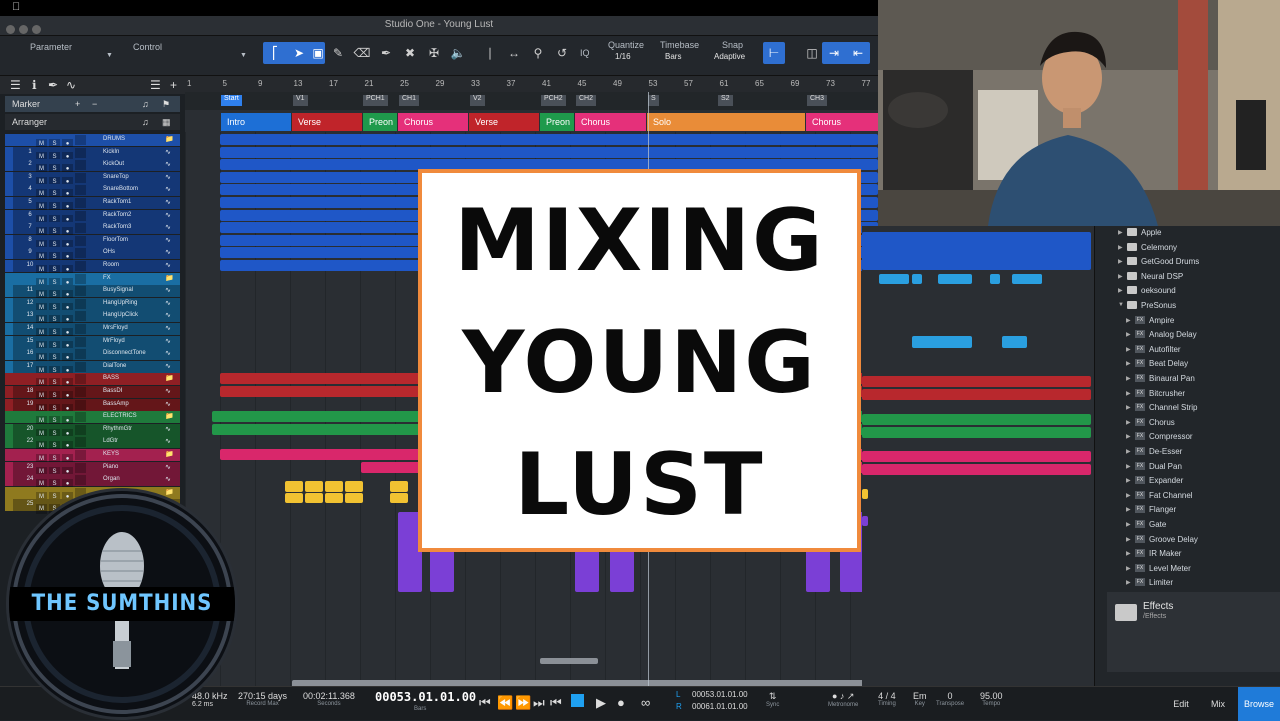 Image resolution: width=1280 pixels, height=721 pixels. What do you see at coordinates (92, 318) in the screenshot?
I see `track-row: 13 M S ● HangUpClick ∿` at bounding box center [92, 318].